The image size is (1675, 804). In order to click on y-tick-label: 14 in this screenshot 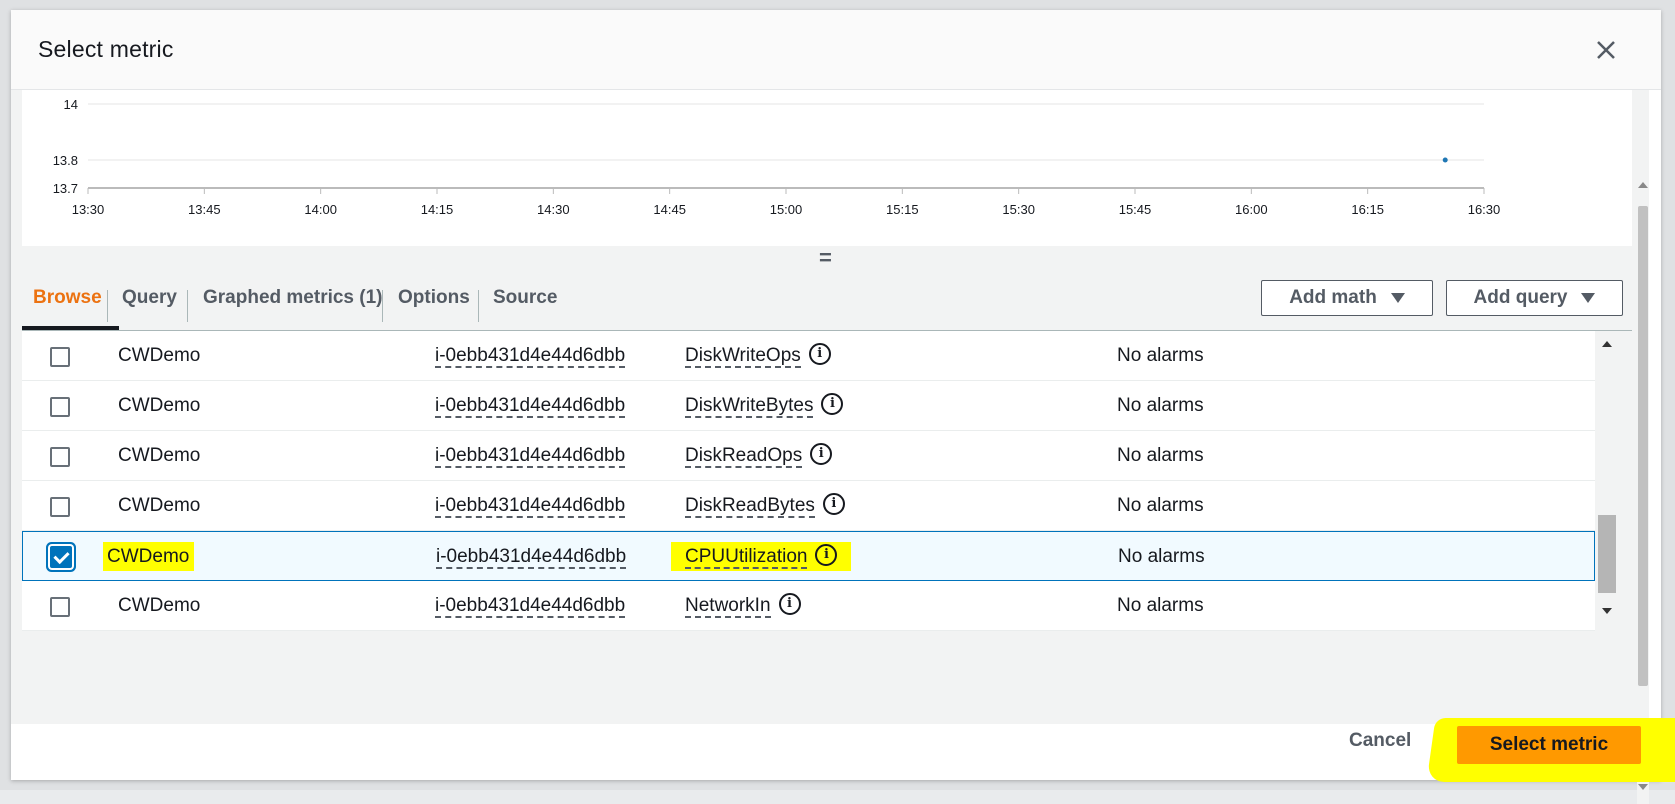, I will do `click(71, 104)`.